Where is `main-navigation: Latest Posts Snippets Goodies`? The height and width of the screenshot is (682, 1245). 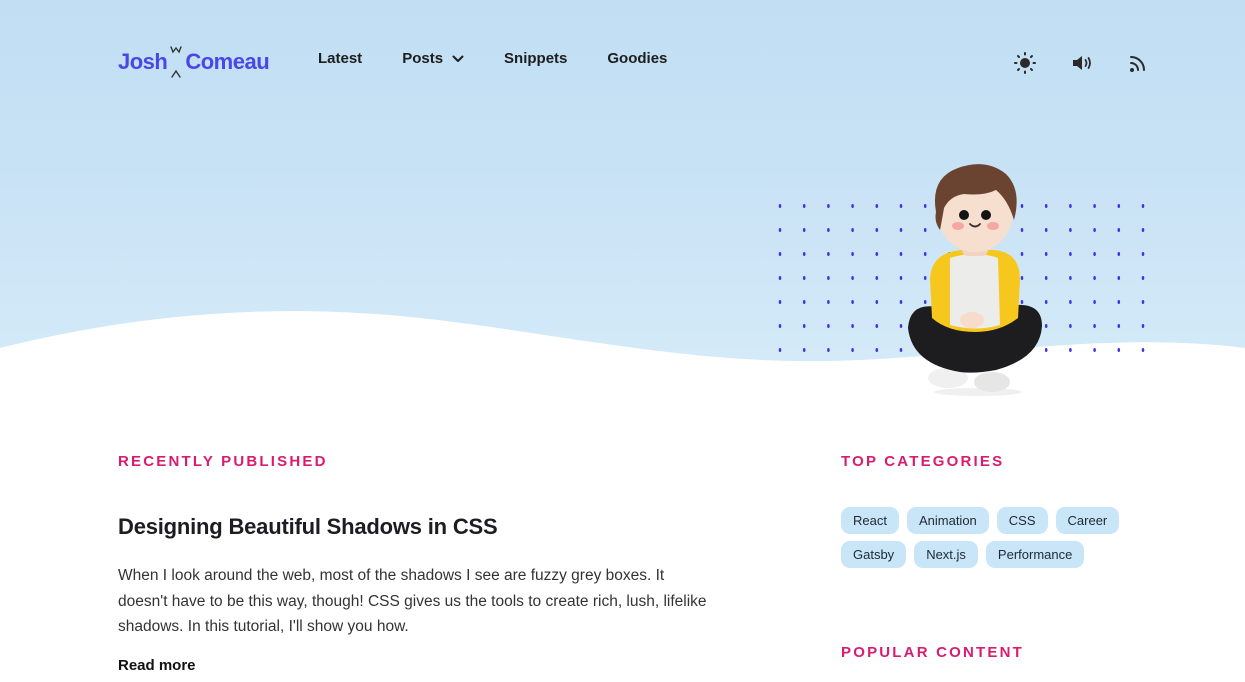
main-navigation: Latest Posts Snippets Goodies is located at coordinates (512, 58).